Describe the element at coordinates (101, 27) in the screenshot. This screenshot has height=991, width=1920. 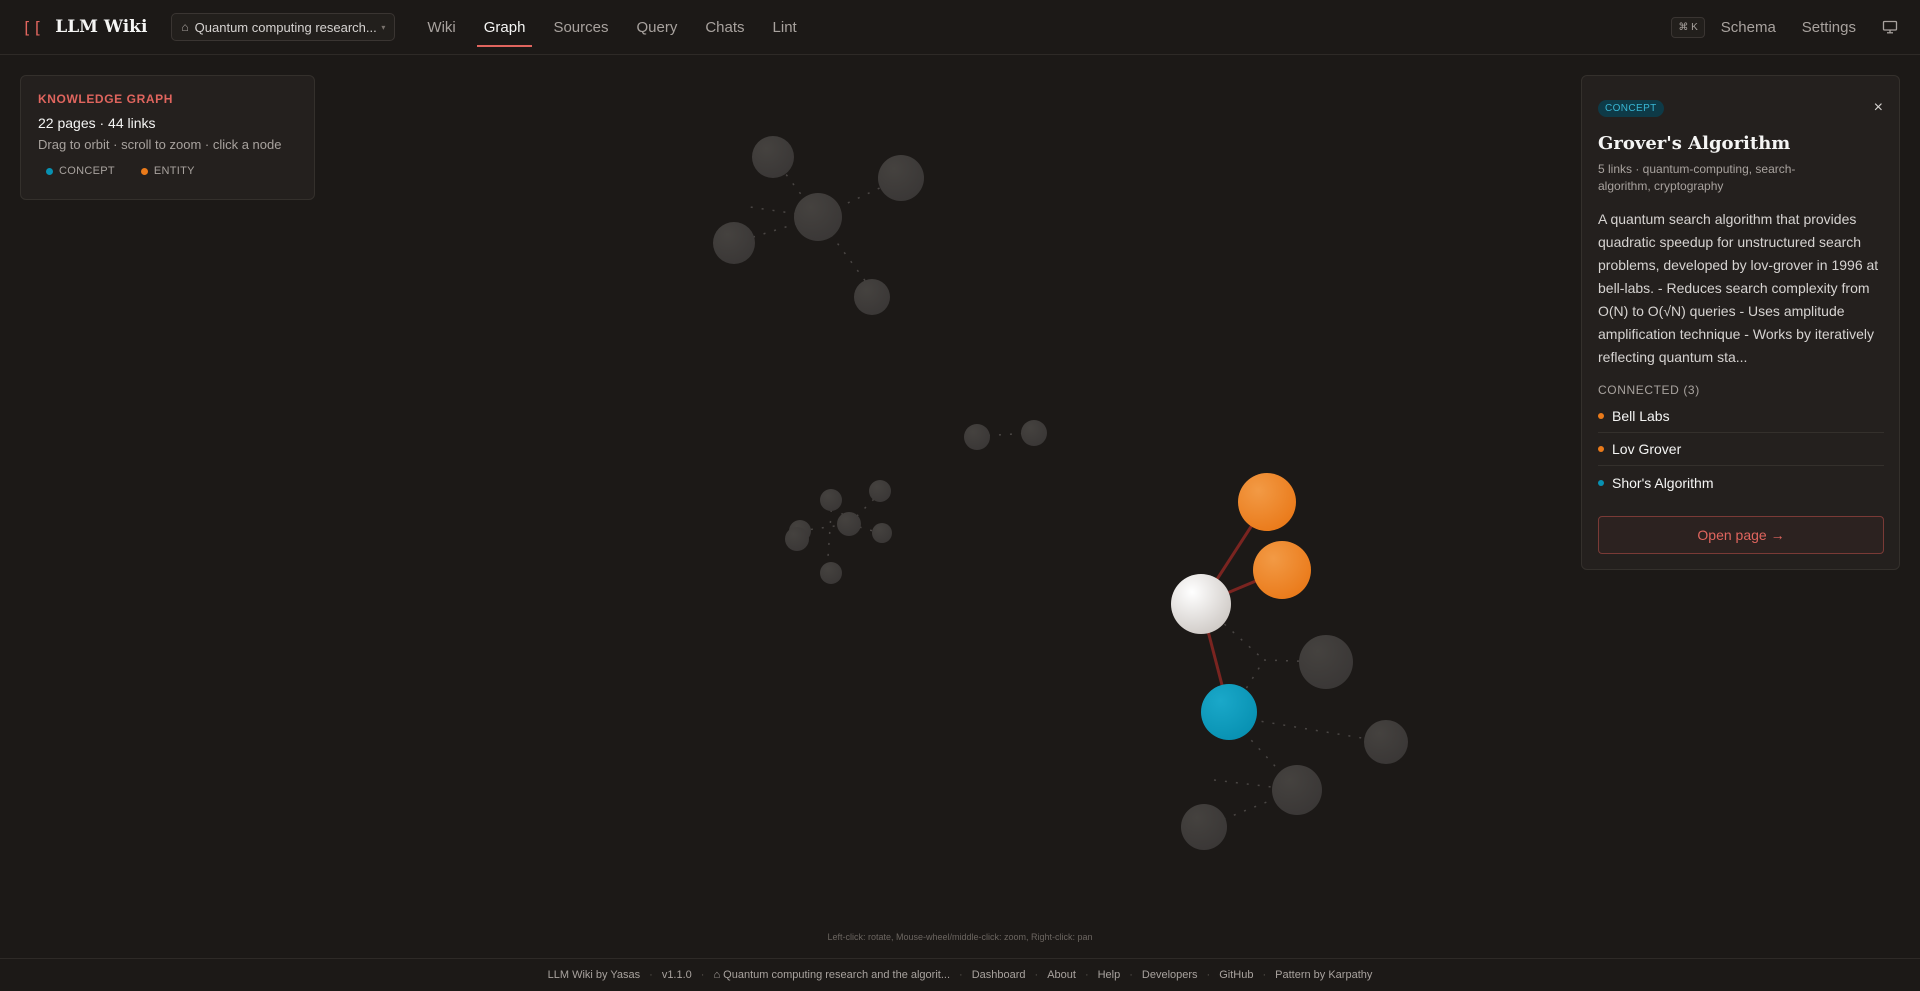
I see `app-title: LLM Wiki` at that location.